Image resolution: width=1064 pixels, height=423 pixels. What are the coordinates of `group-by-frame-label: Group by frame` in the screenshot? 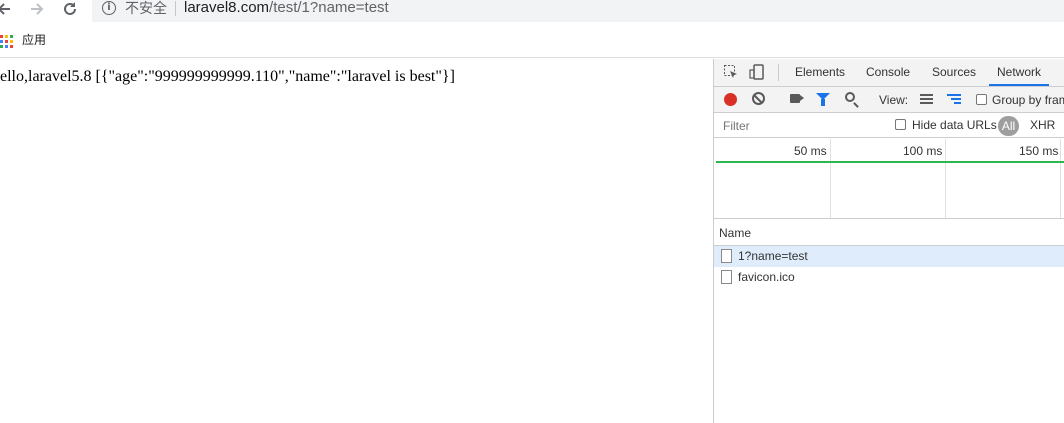 It's located at (1028, 100).